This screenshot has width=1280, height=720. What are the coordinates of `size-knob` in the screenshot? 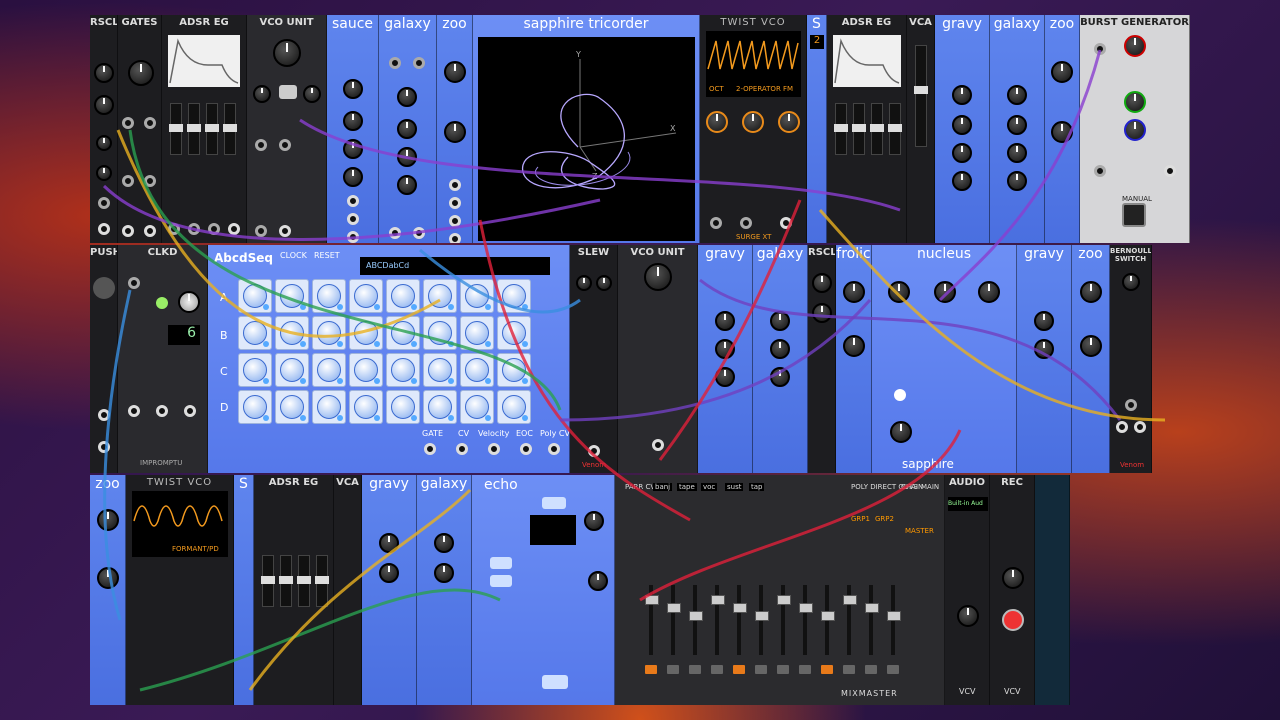 It's located at (1017, 181).